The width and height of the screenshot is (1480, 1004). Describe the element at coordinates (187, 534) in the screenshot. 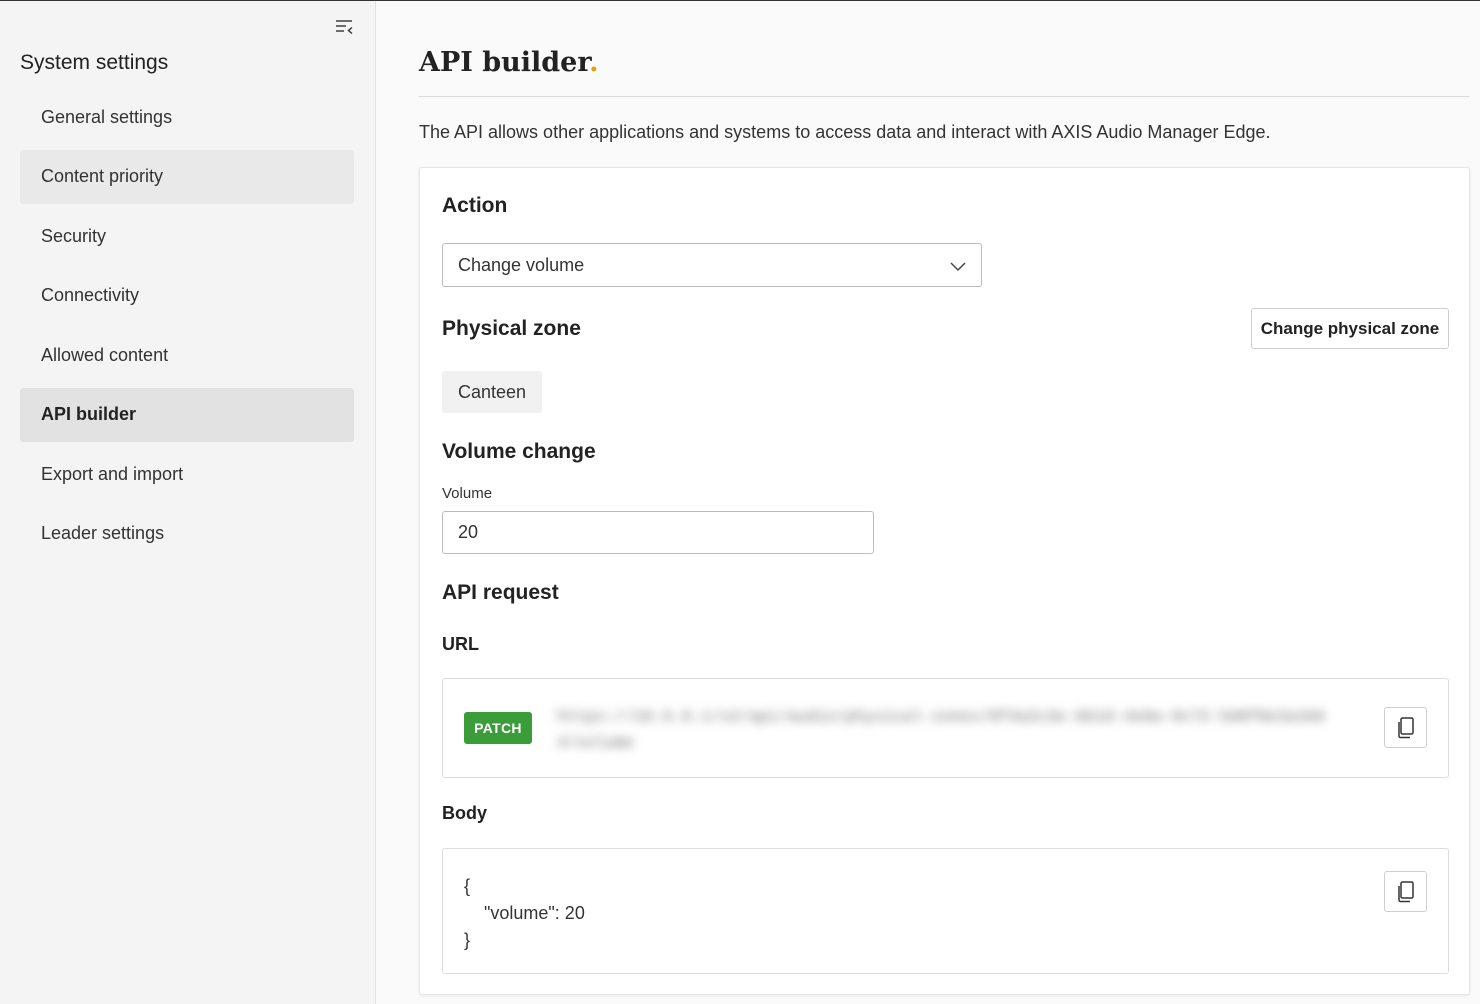

I see `sidebar-item-leader-settings: Leader settings` at that location.